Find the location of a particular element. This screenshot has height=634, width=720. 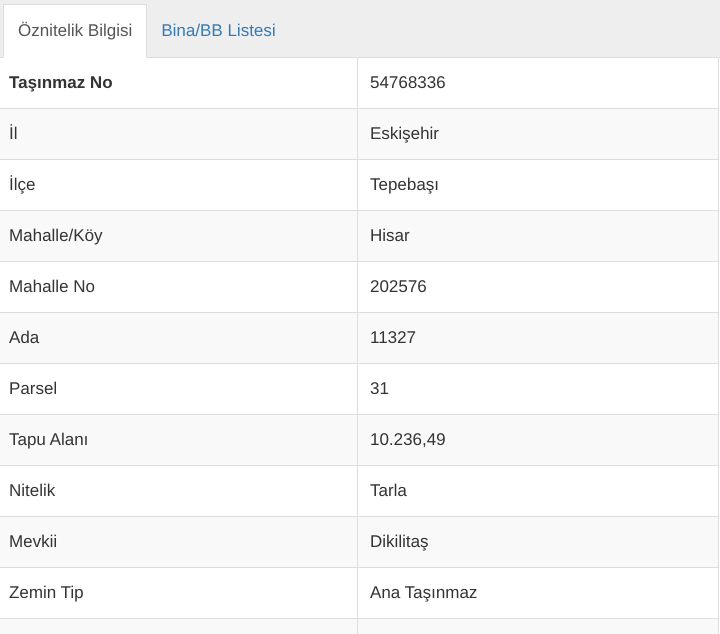

field-value: 202576 is located at coordinates (537, 287).